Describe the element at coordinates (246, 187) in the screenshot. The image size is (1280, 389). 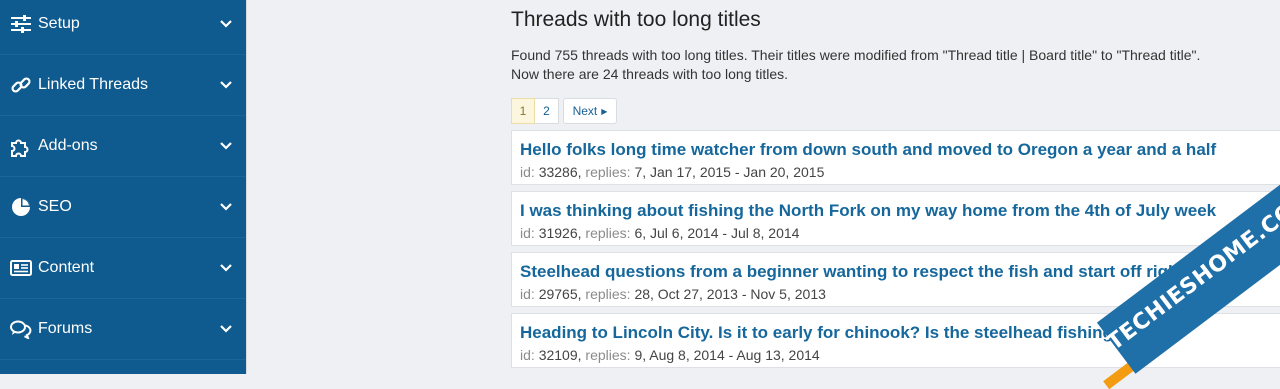
I see `sidebar-divider` at that location.